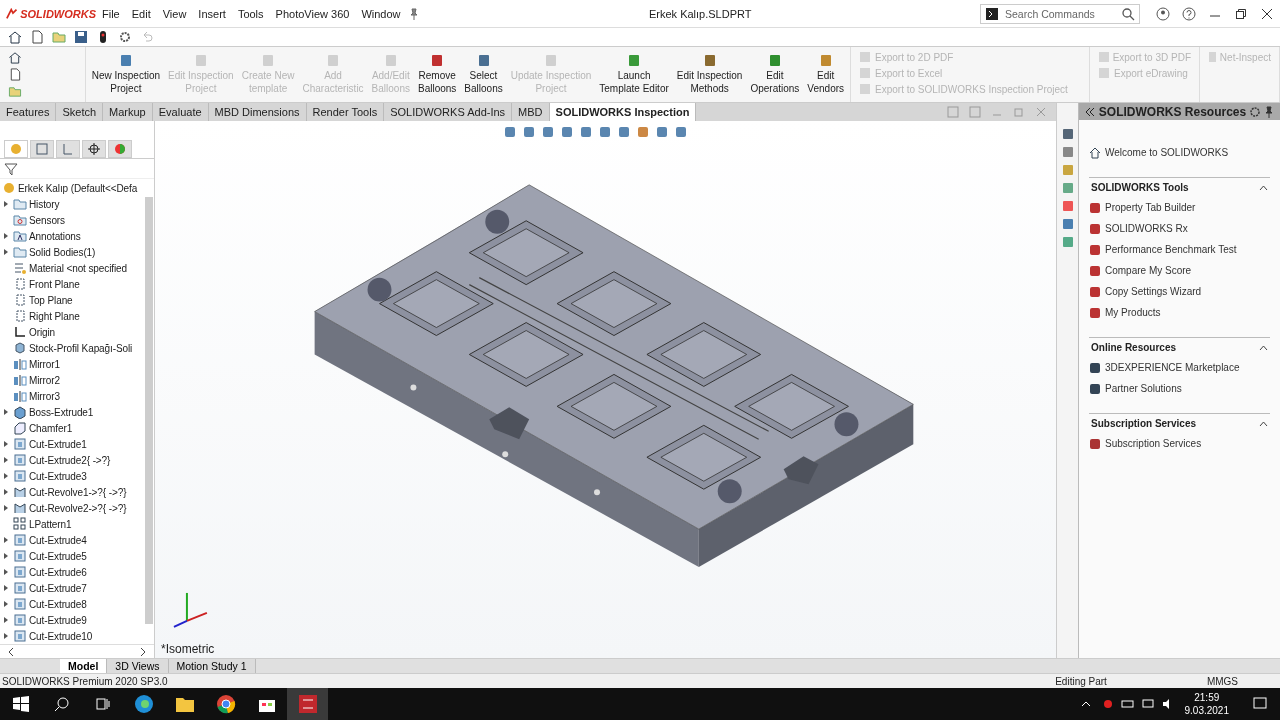  What do you see at coordinates (44, 204) in the screenshot?
I see `tree-item: History` at bounding box center [44, 204].